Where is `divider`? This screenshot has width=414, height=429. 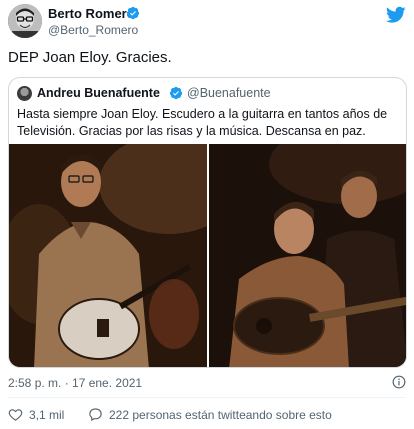
divider is located at coordinates (207, 397).